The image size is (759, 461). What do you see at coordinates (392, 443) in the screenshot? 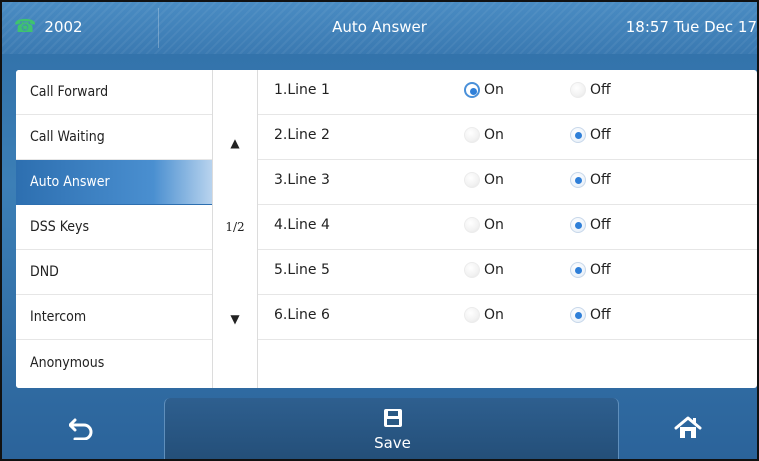
I see `save-label: Save` at bounding box center [392, 443].